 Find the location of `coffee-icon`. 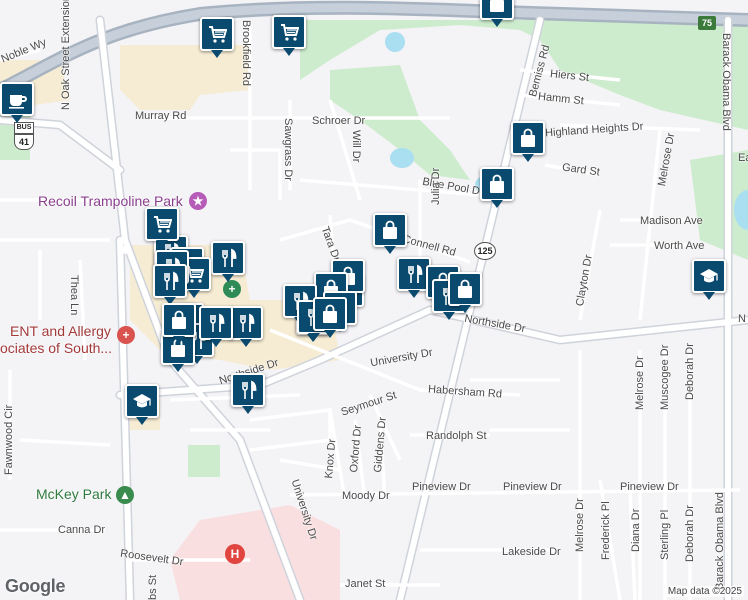

coffee-icon is located at coordinates (18, 102).